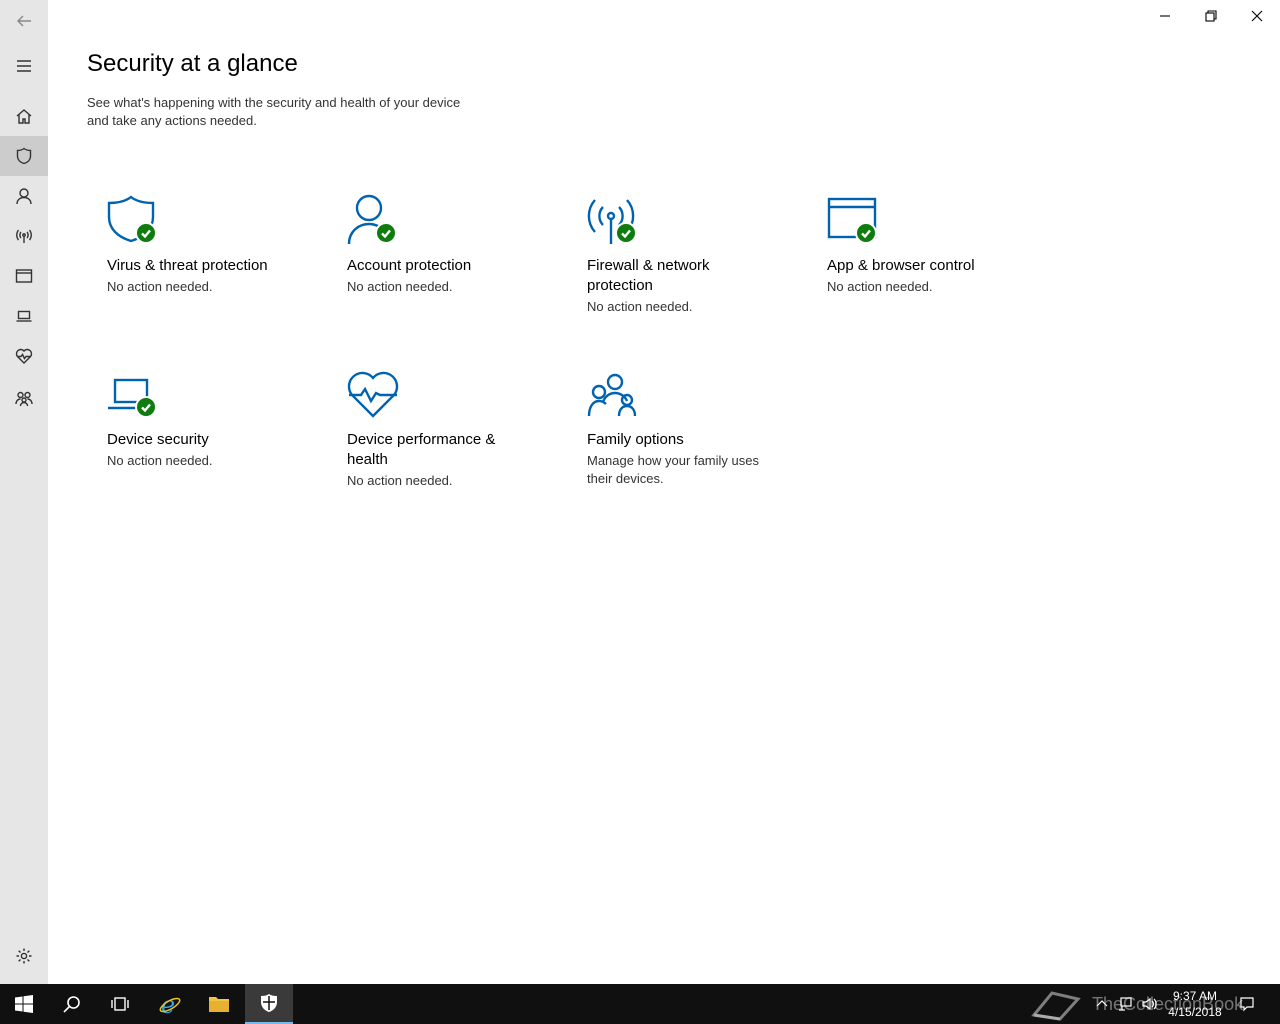 This screenshot has height=1024, width=1280. I want to click on nav-device-performance, so click(24, 356).